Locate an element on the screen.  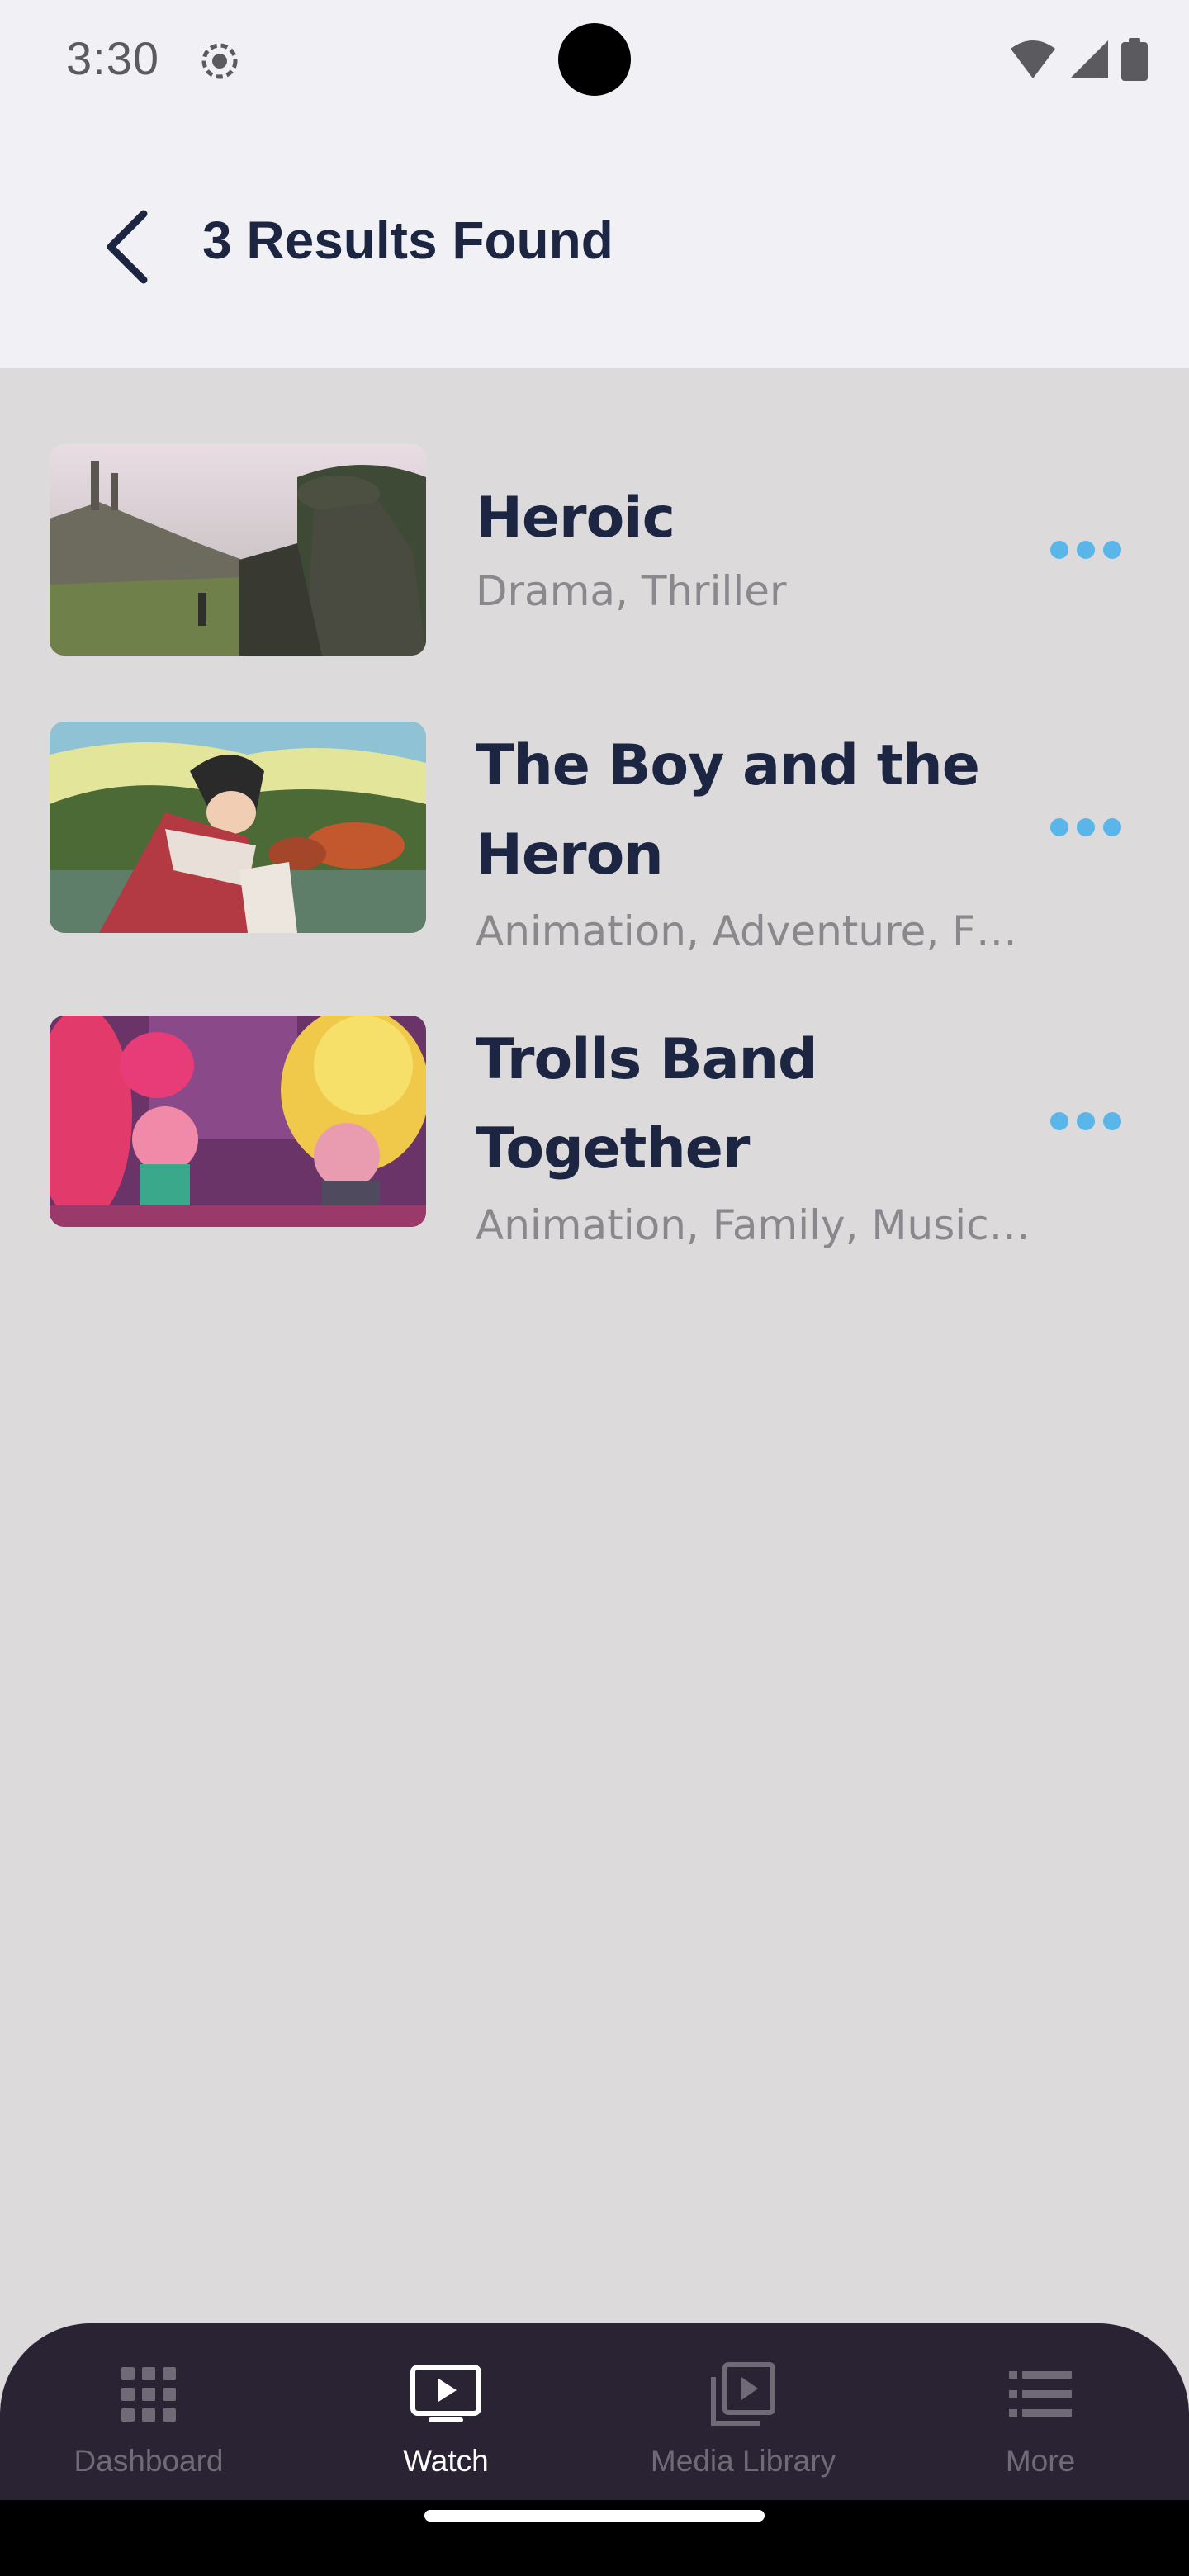
status-icons is located at coordinates (1078, 59).